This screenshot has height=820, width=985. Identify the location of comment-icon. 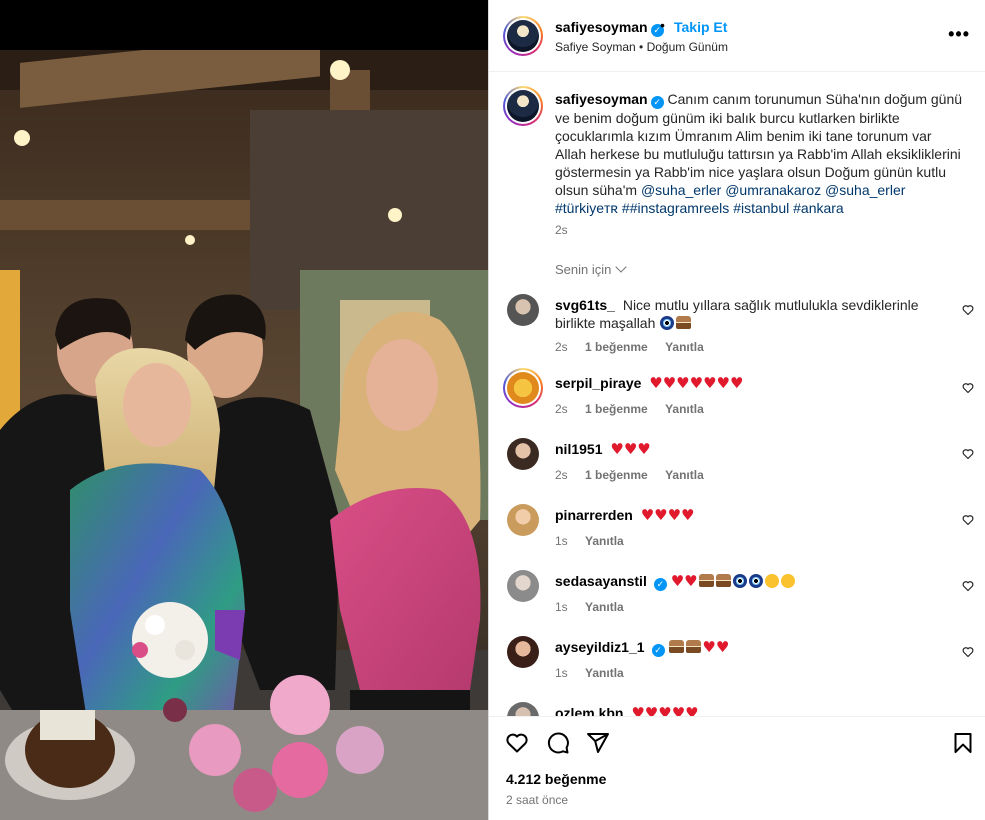
(558, 743).